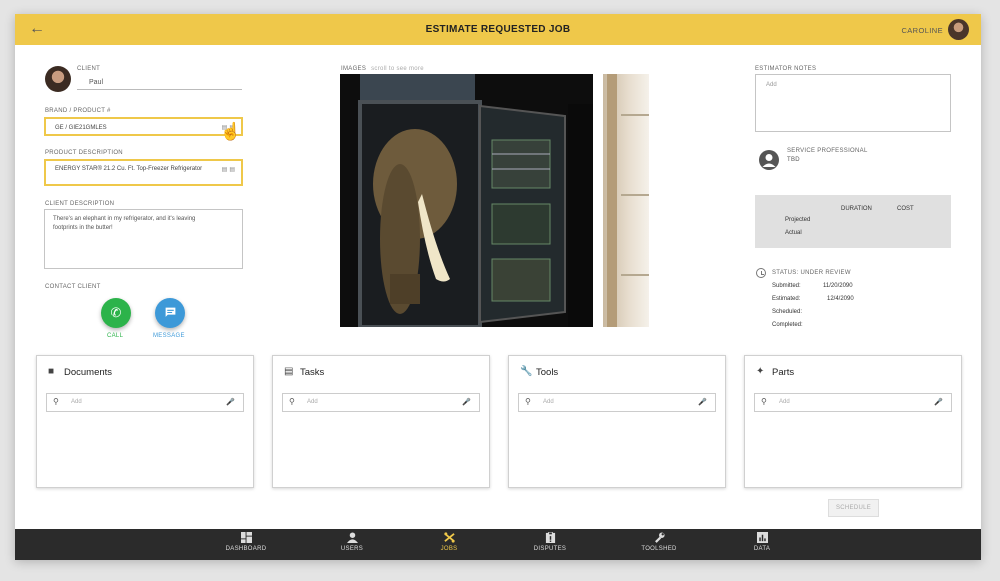  What do you see at coordinates (115, 336) in the screenshot?
I see `call-label: CALL` at bounding box center [115, 336].